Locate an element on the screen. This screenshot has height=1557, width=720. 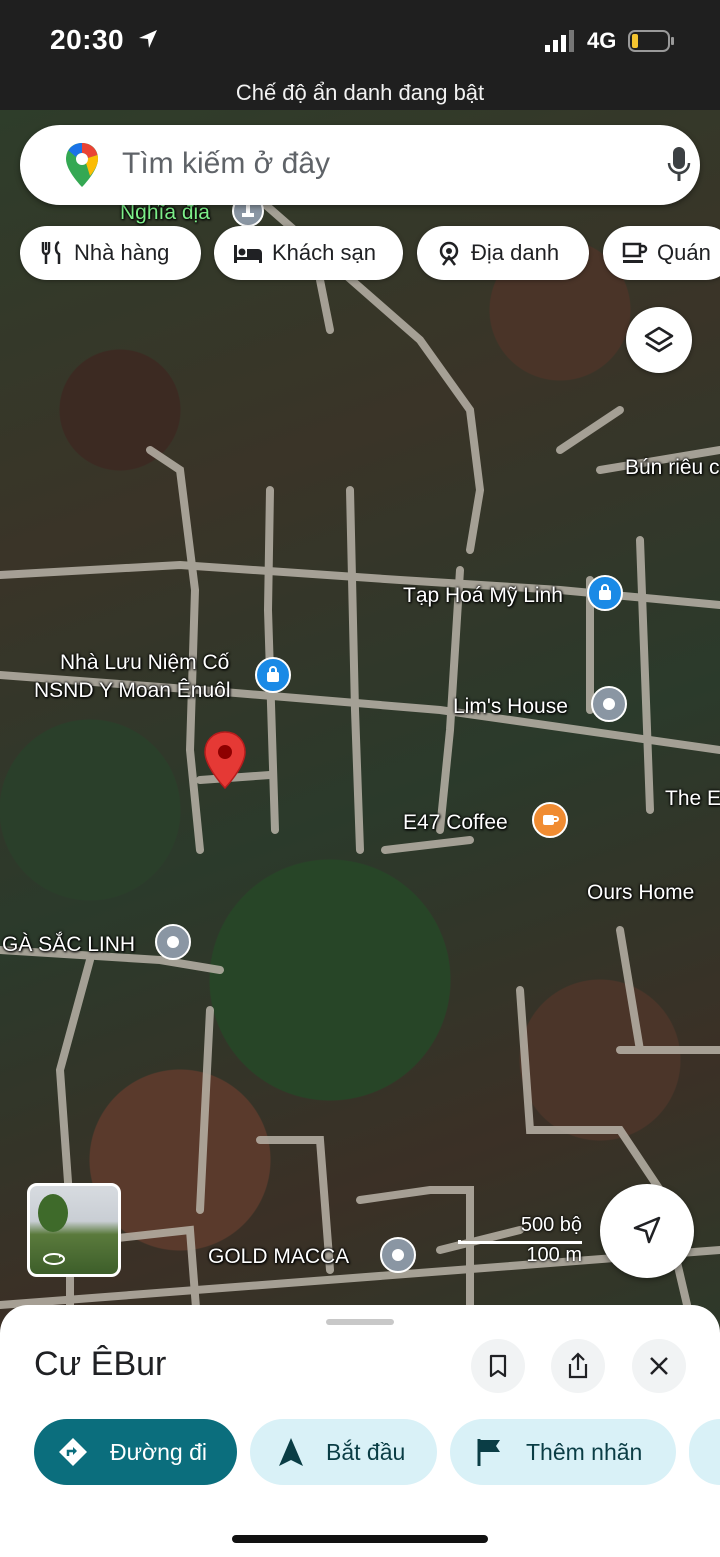
label-e47-coffee: E47 Coffee is located at coordinates (455, 822).